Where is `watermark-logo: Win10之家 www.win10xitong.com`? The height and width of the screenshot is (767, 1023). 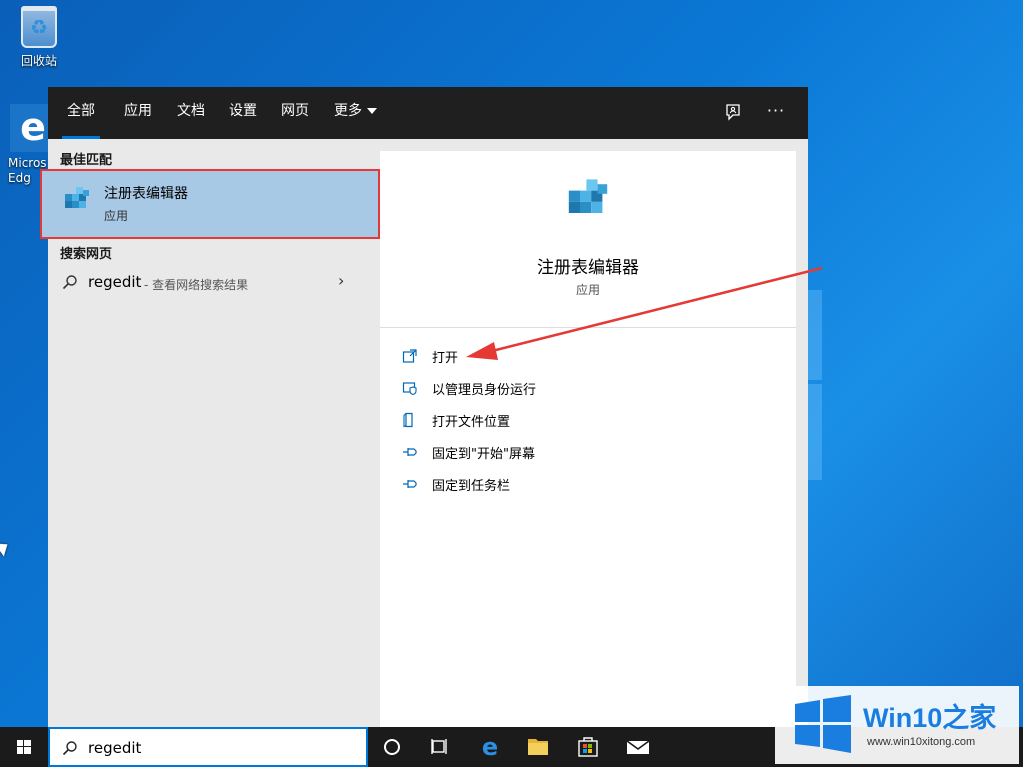
watermark-logo: Win10之家 www.win10xitong.com is located at coordinates (897, 725).